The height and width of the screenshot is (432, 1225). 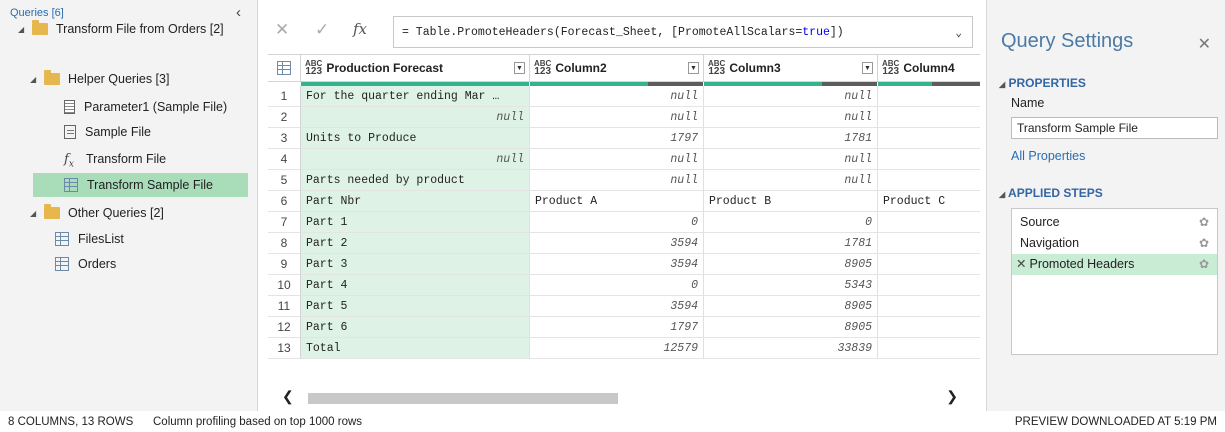 What do you see at coordinates (89, 239) in the screenshot?
I see `tree-item-fileslist: FilesList` at bounding box center [89, 239].